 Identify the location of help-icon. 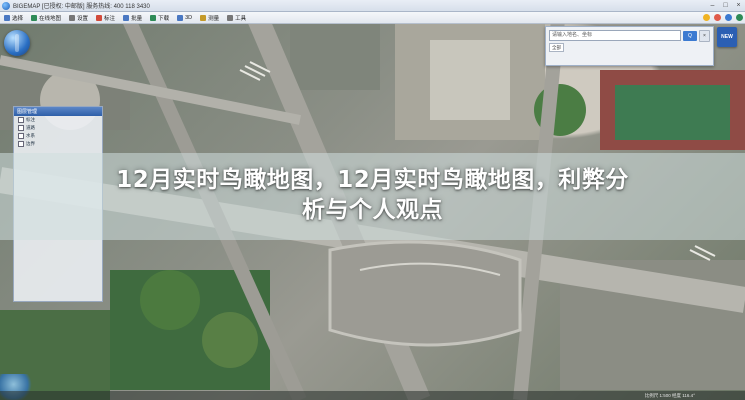
(739, 17).